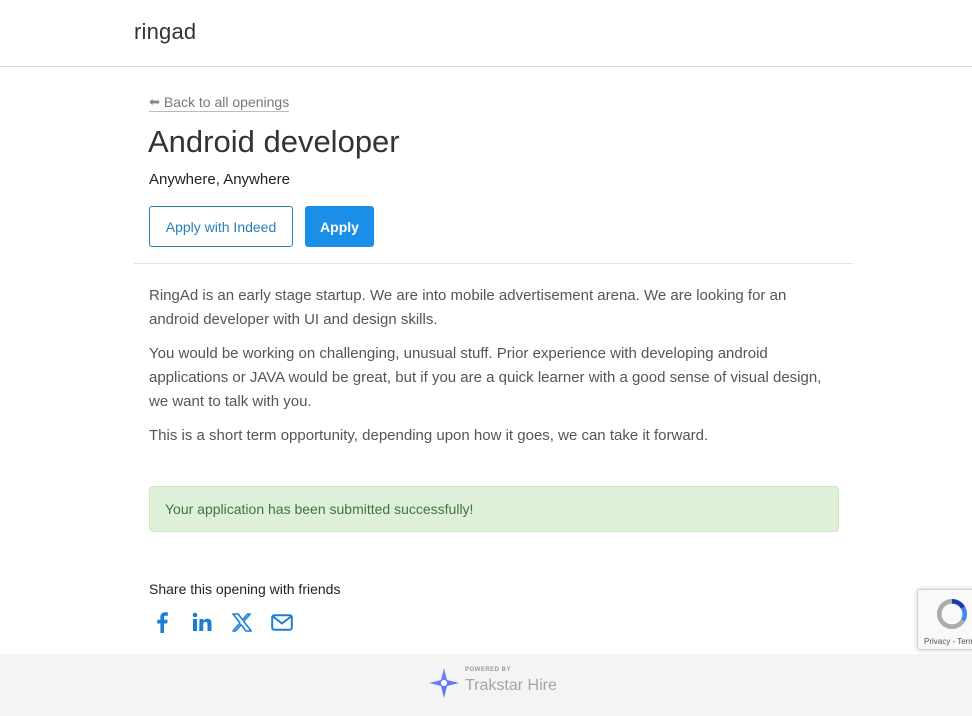 This screenshot has height=716, width=972. What do you see at coordinates (221, 226) in the screenshot?
I see `apply-with-indeed-button: Apply with Indeed` at bounding box center [221, 226].